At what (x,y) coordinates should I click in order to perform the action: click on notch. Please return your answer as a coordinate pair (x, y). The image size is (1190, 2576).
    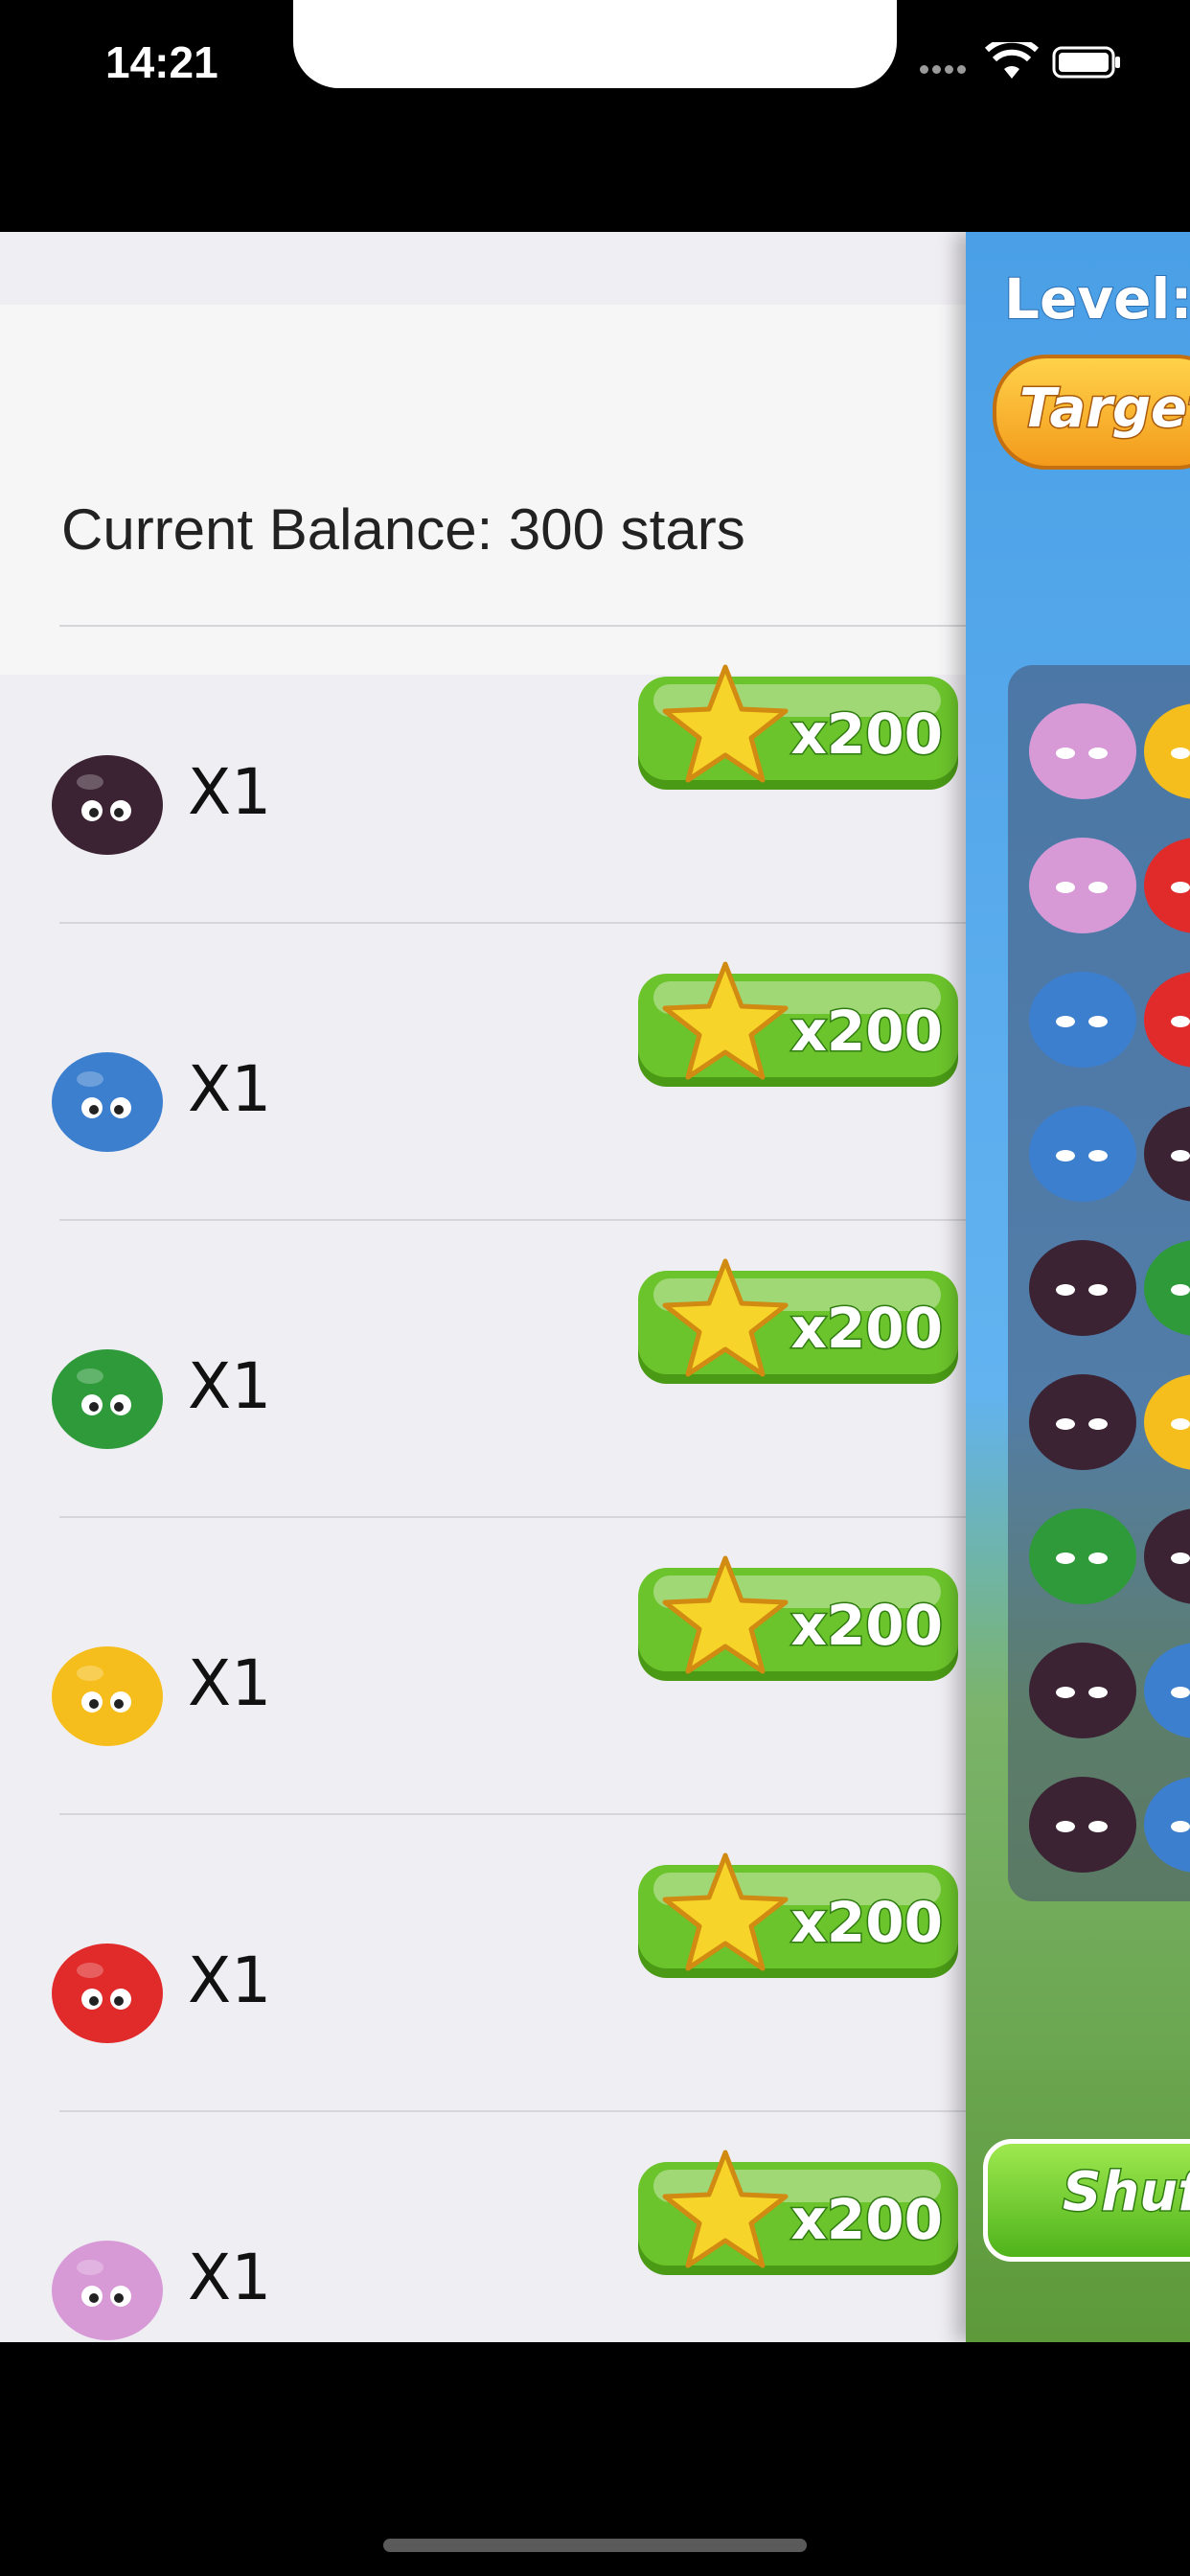
    Looking at the image, I should click on (595, 44).